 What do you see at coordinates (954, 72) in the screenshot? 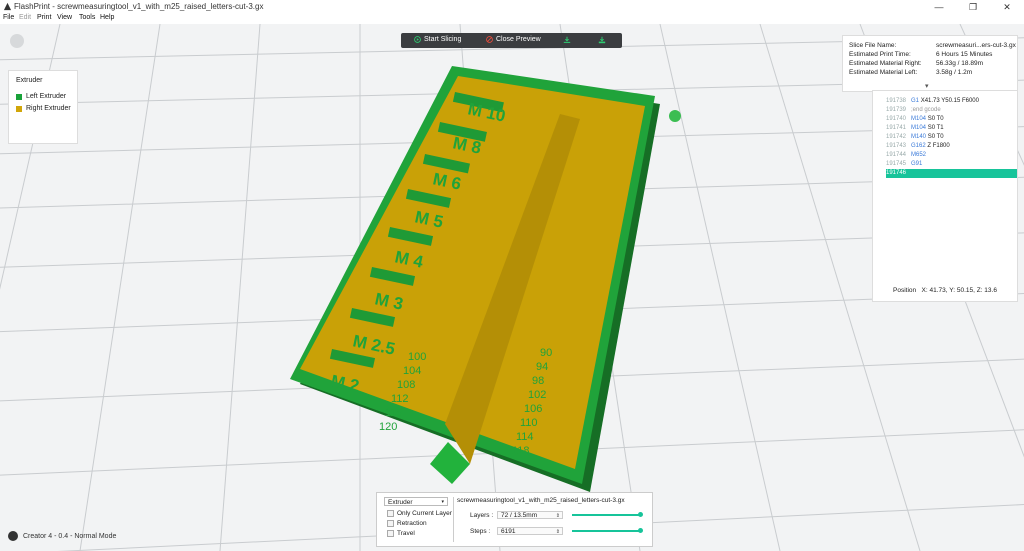
I see `info-value: 3.58g / 1.2m` at bounding box center [954, 72].